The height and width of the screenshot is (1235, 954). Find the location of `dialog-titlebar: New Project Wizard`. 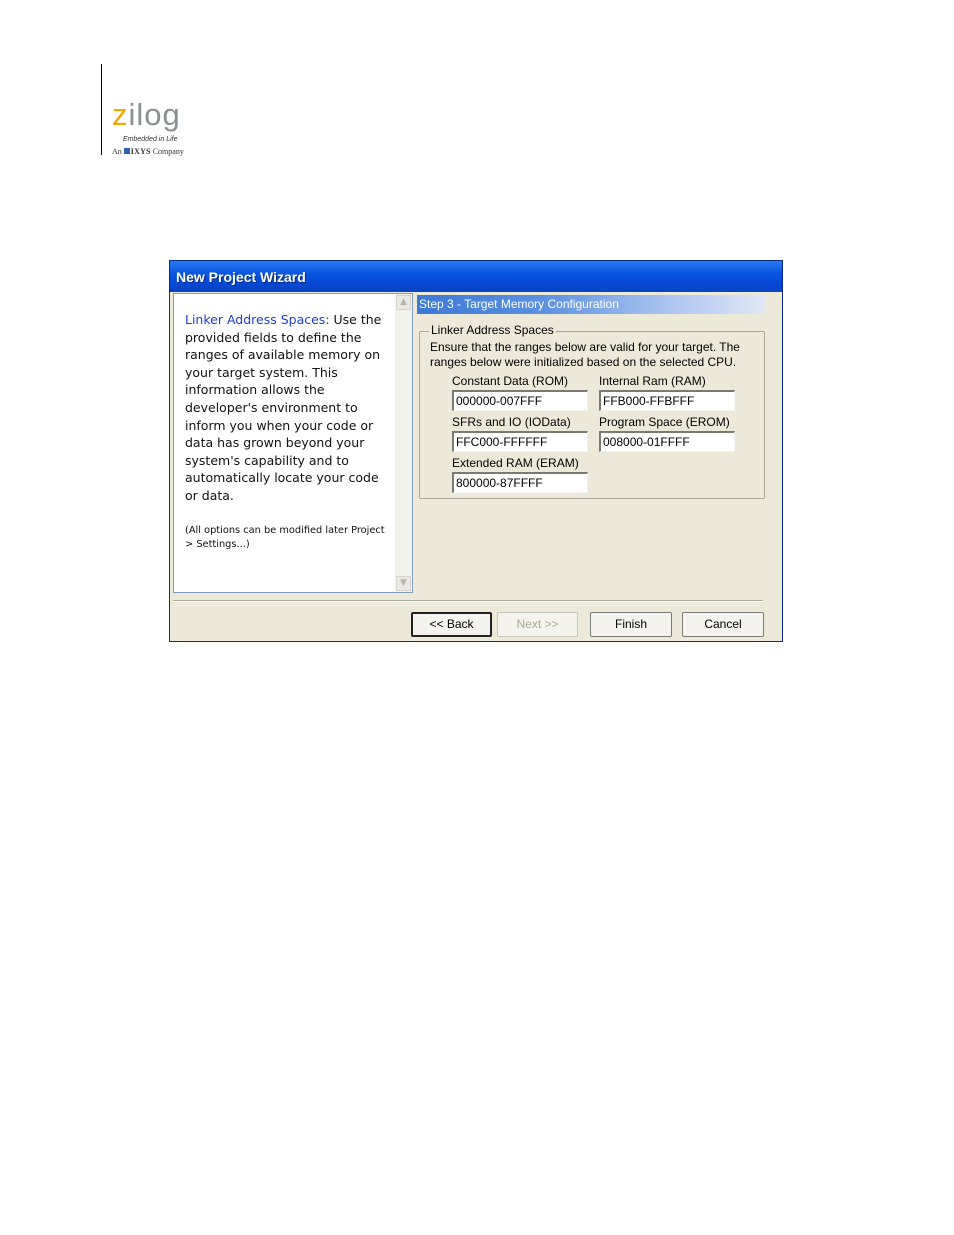

dialog-titlebar: New Project Wizard is located at coordinates (476, 276).